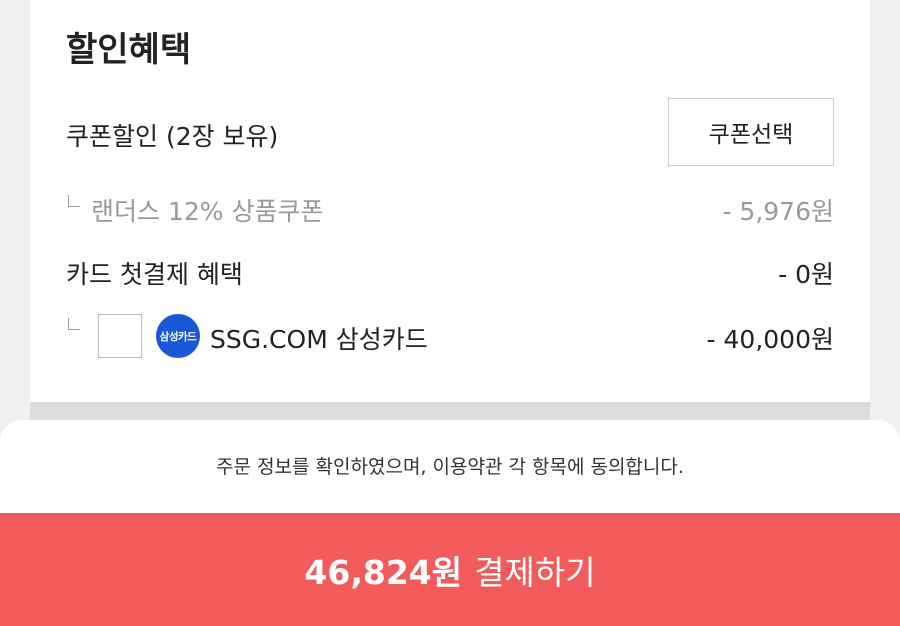  What do you see at coordinates (535, 572) in the screenshot?
I see `pay-label: 결제하기` at bounding box center [535, 572].